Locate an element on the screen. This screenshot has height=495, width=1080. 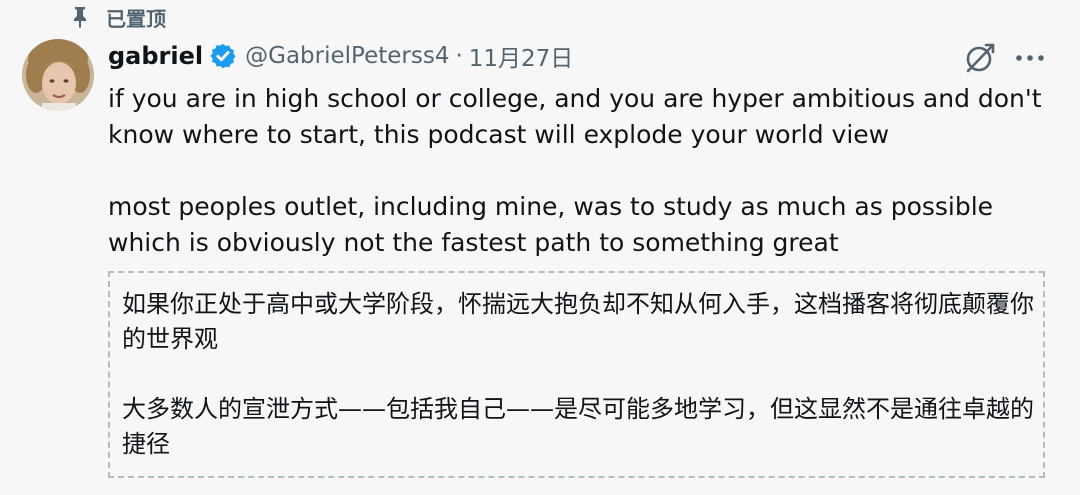
pin-icon is located at coordinates (80, 17).